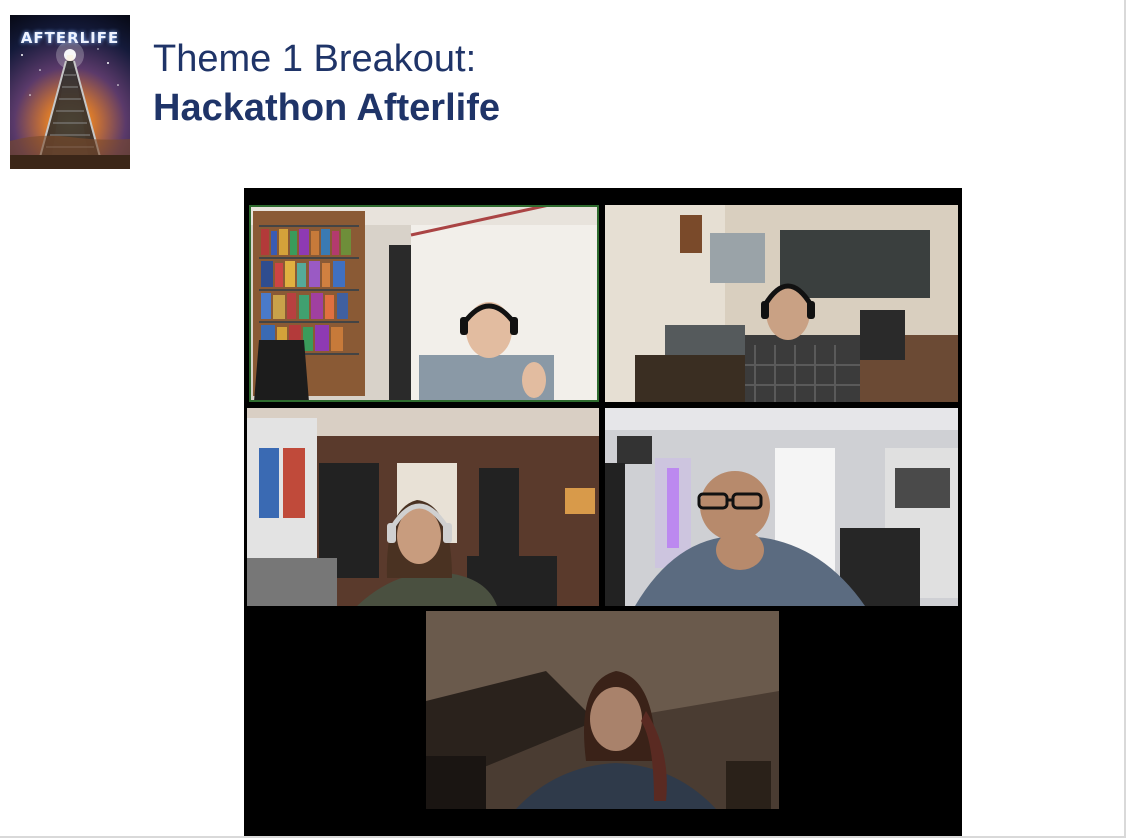 The height and width of the screenshot is (838, 1126). Describe the element at coordinates (326, 108) in the screenshot. I see `slide-title-line-2: Hackathon Afterlife` at that location.